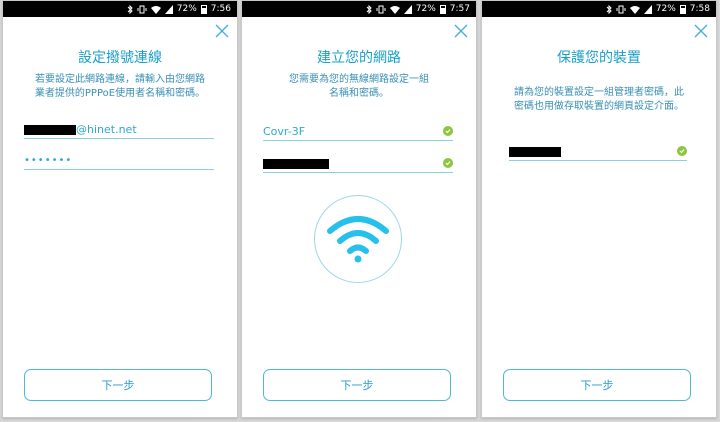 This screenshot has width=720, height=422. Describe the element at coordinates (599, 9) in the screenshot. I see `status-bar: 72% 7:58` at that location.